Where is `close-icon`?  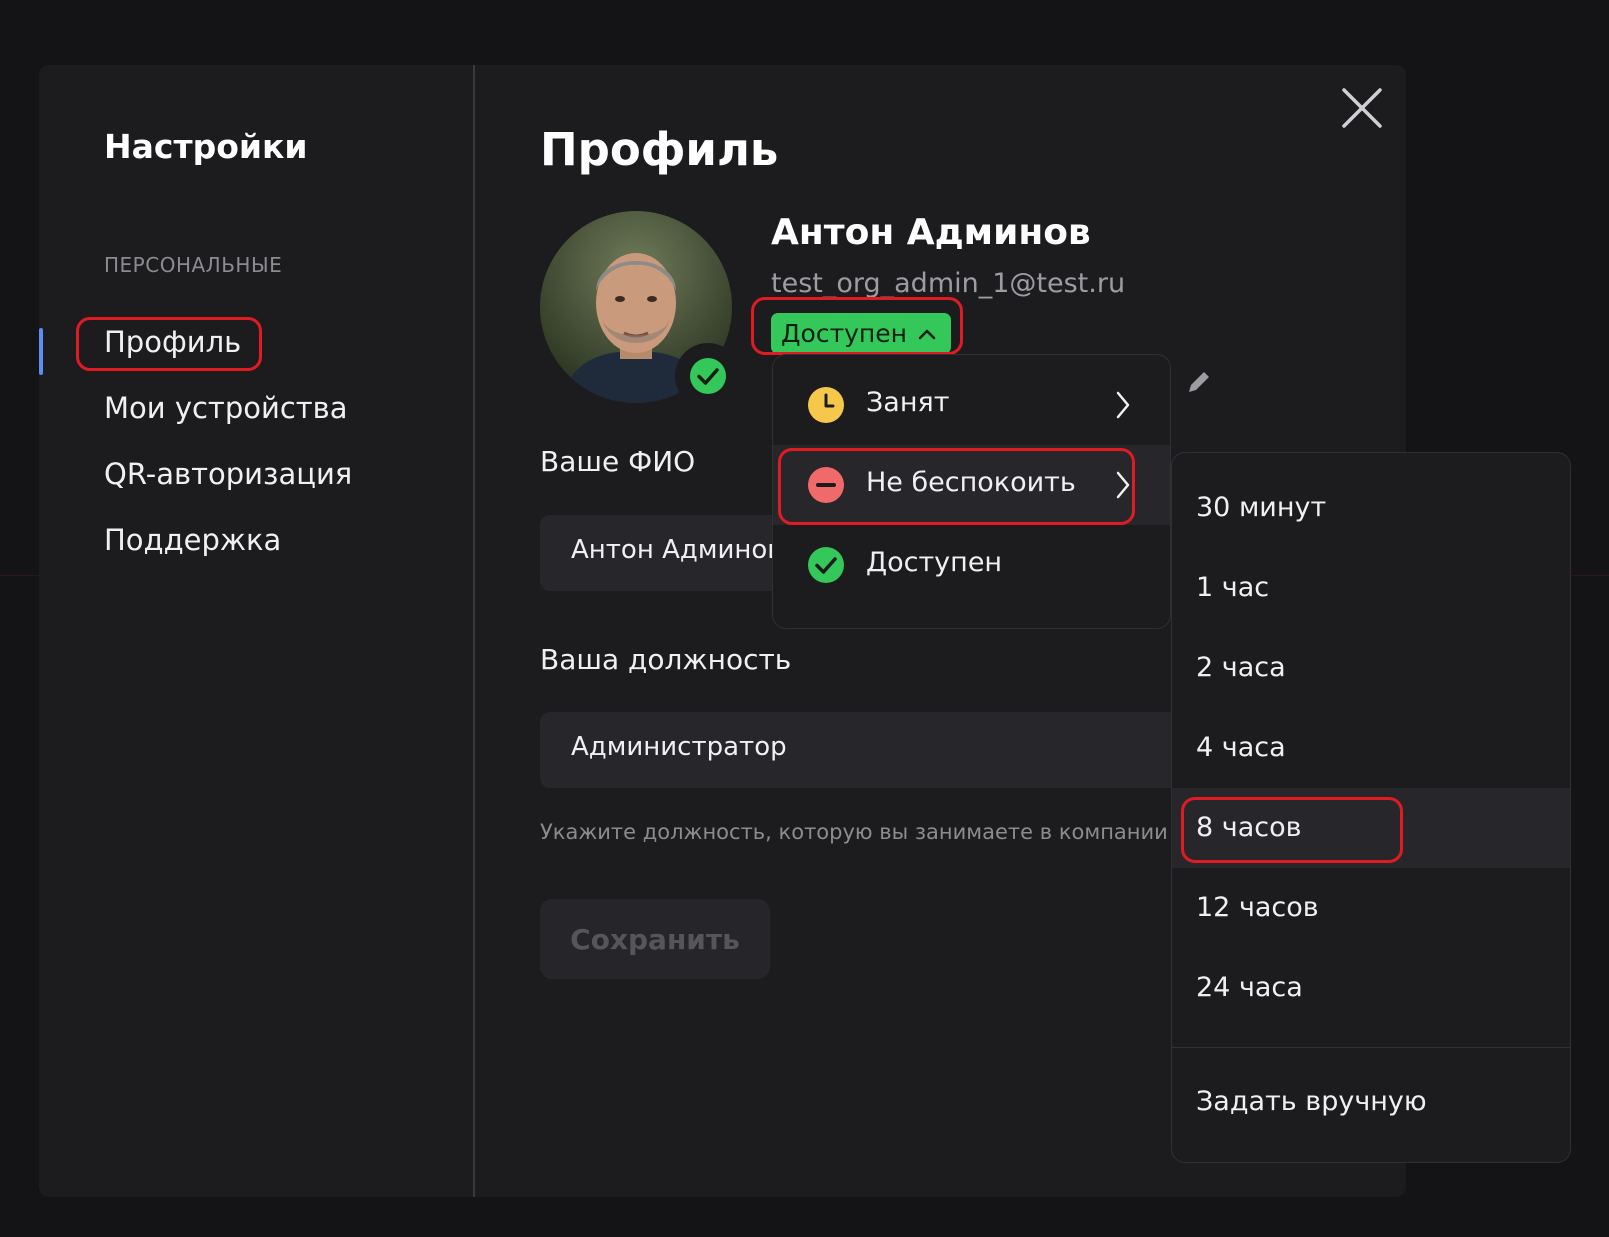
close-icon is located at coordinates (1362, 108).